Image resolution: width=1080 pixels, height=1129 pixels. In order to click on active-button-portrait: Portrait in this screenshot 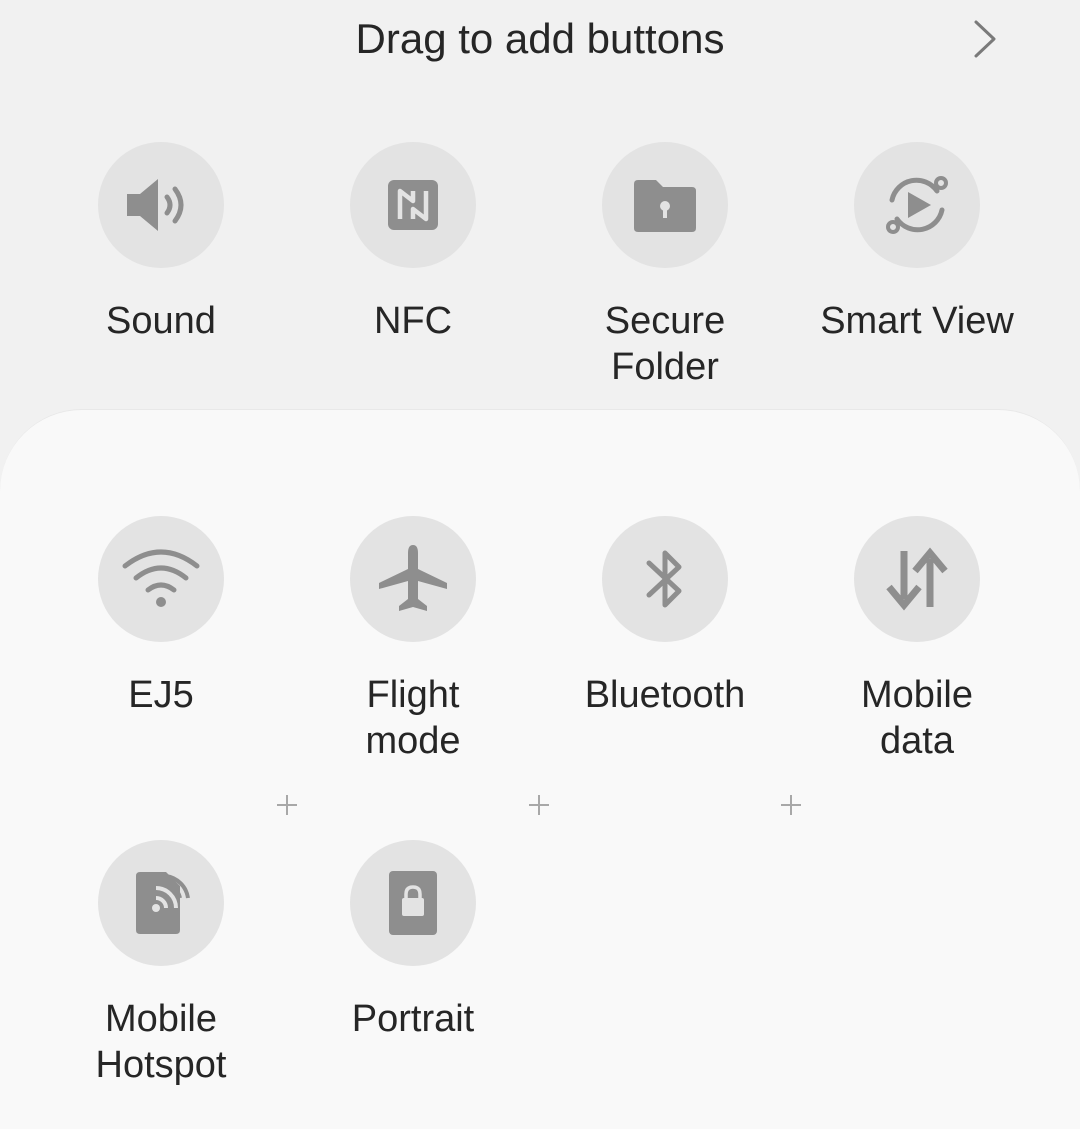, I will do `click(413, 941)`.